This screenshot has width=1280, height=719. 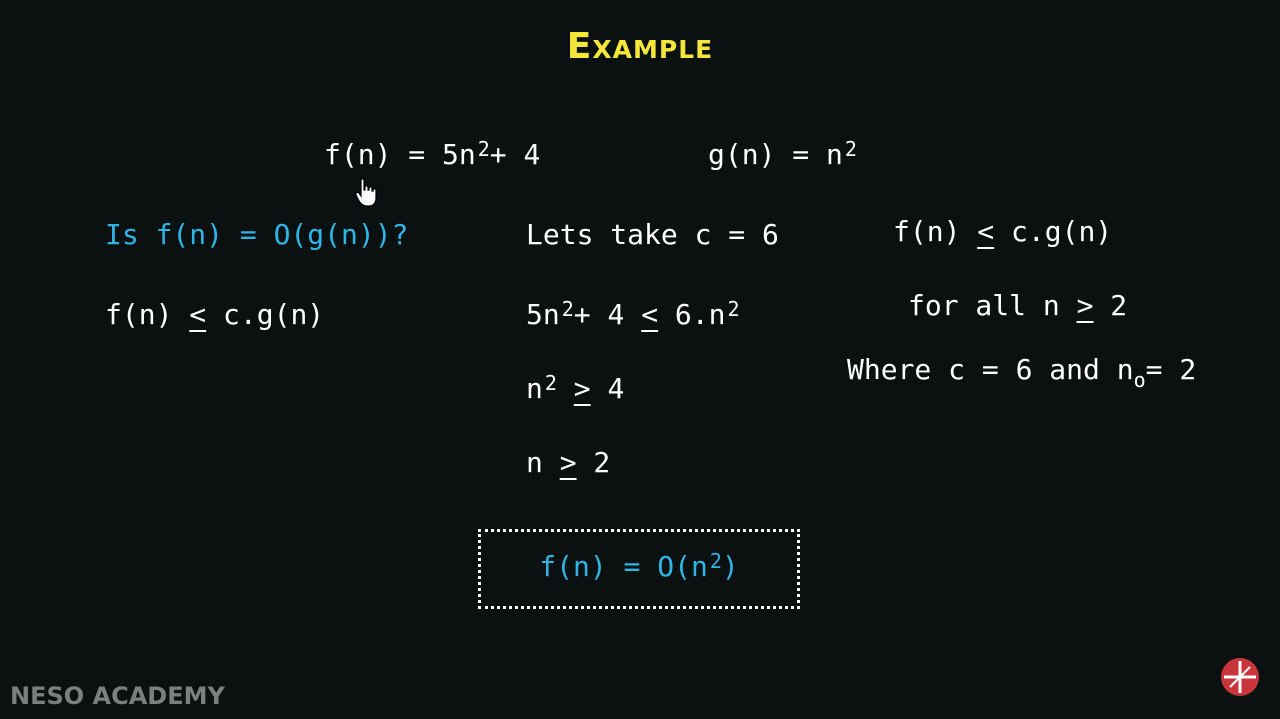 What do you see at coordinates (1022, 372) in the screenshot?
I see `where-condition: Where c = 6 and no= 2` at bounding box center [1022, 372].